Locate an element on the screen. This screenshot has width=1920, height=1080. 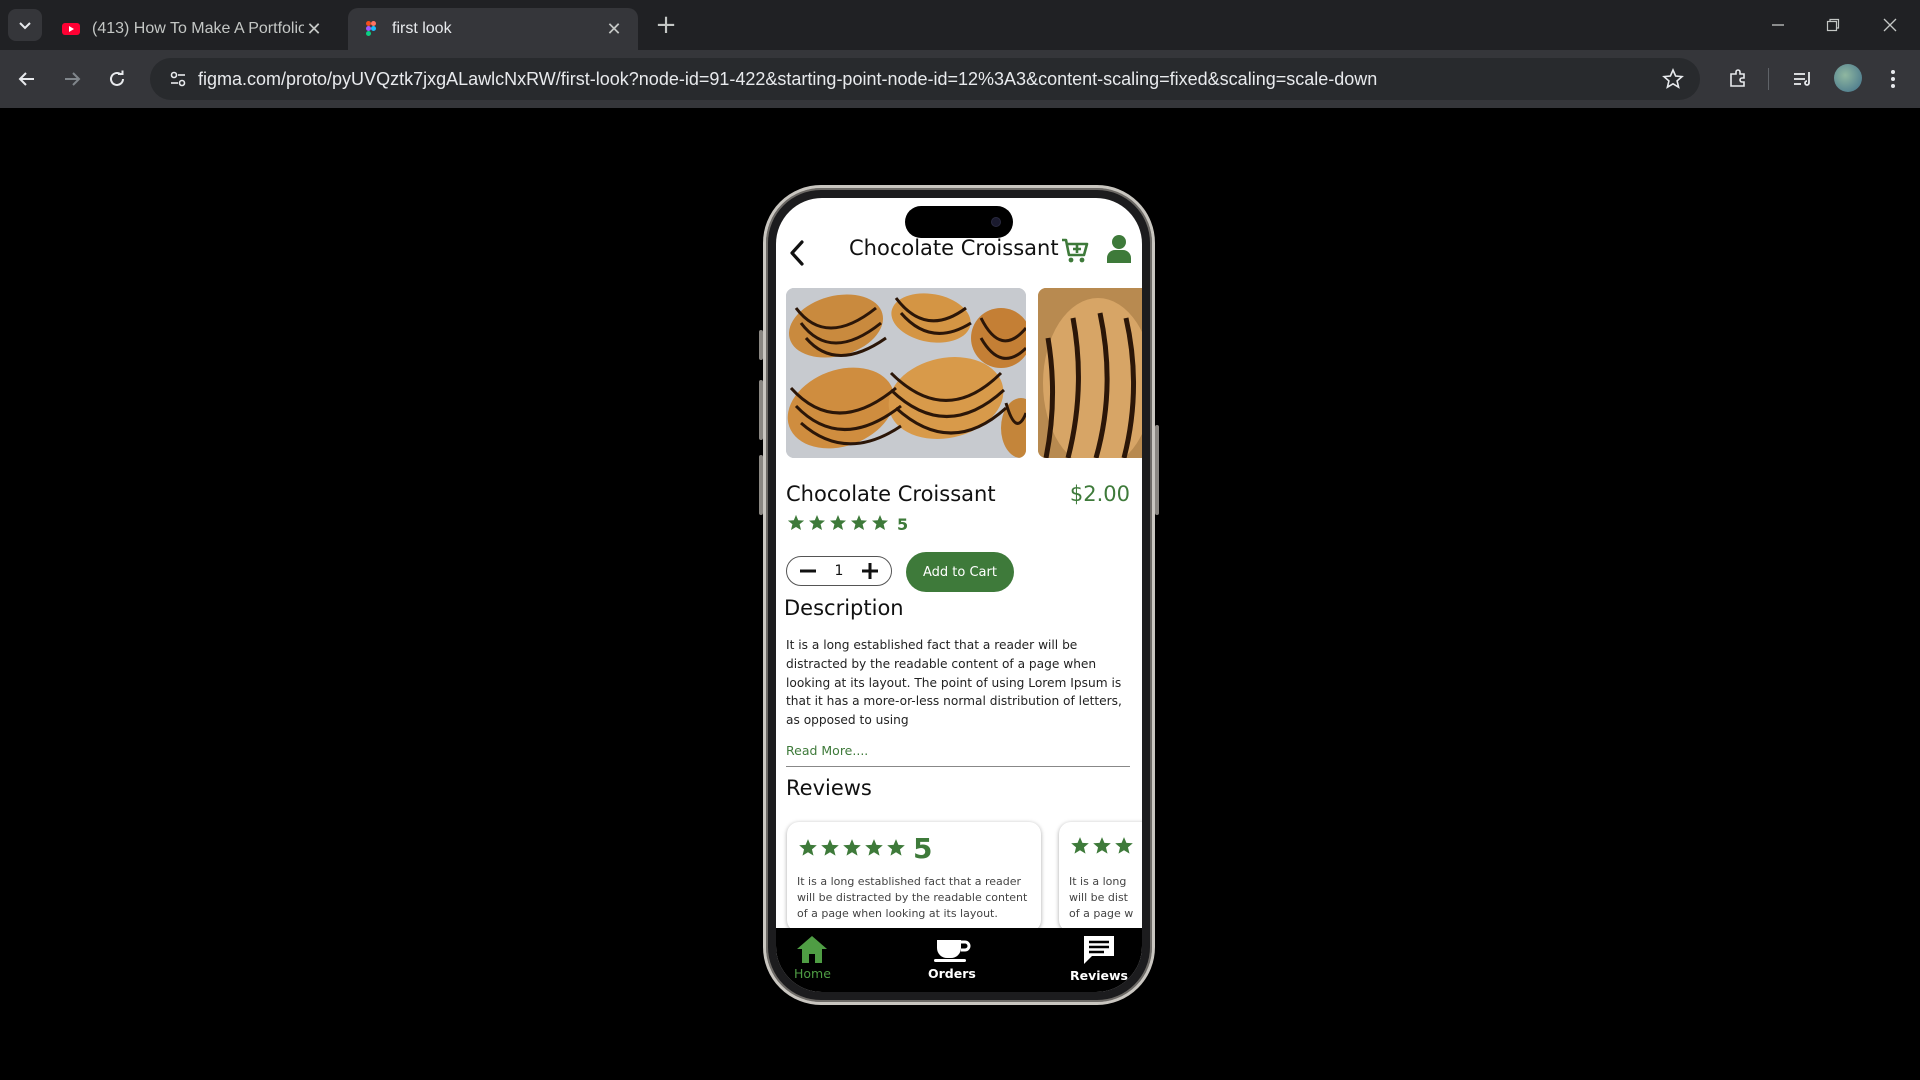
nav-orders-label: Orders is located at coordinates (952, 973).